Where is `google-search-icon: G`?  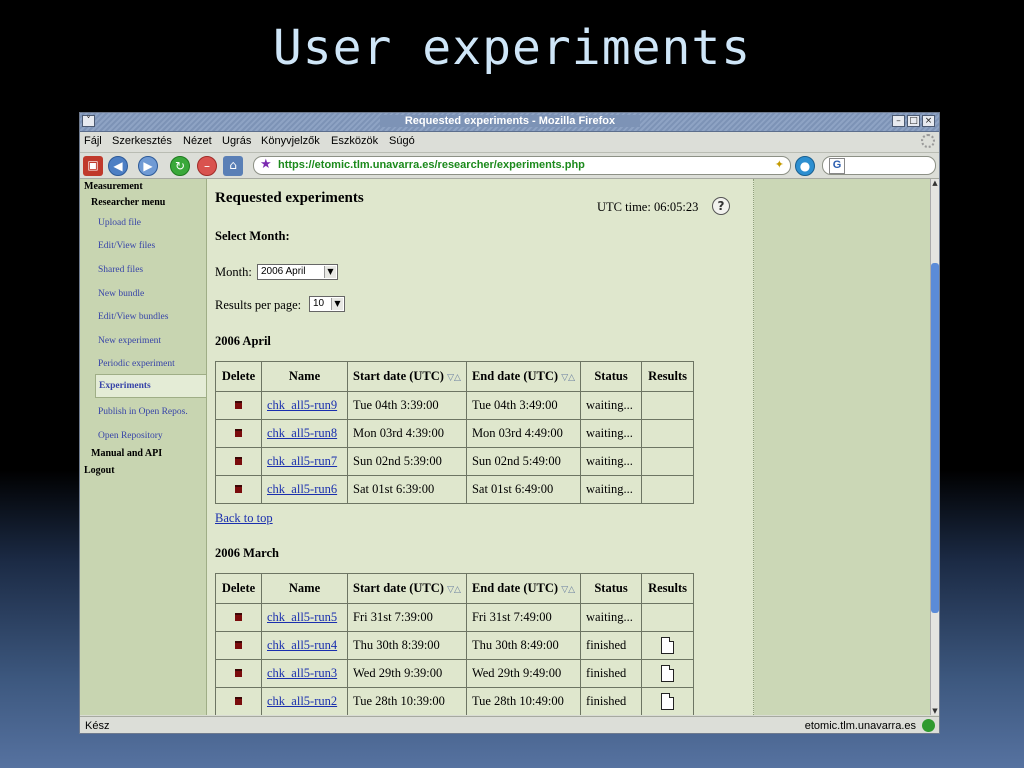
google-search-icon: G is located at coordinates (837, 166).